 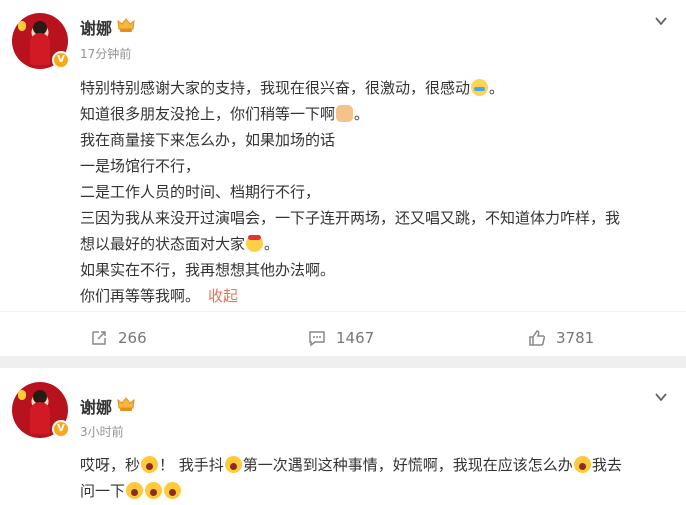 I want to click on blush-emoji-icon, so click(x=255, y=243).